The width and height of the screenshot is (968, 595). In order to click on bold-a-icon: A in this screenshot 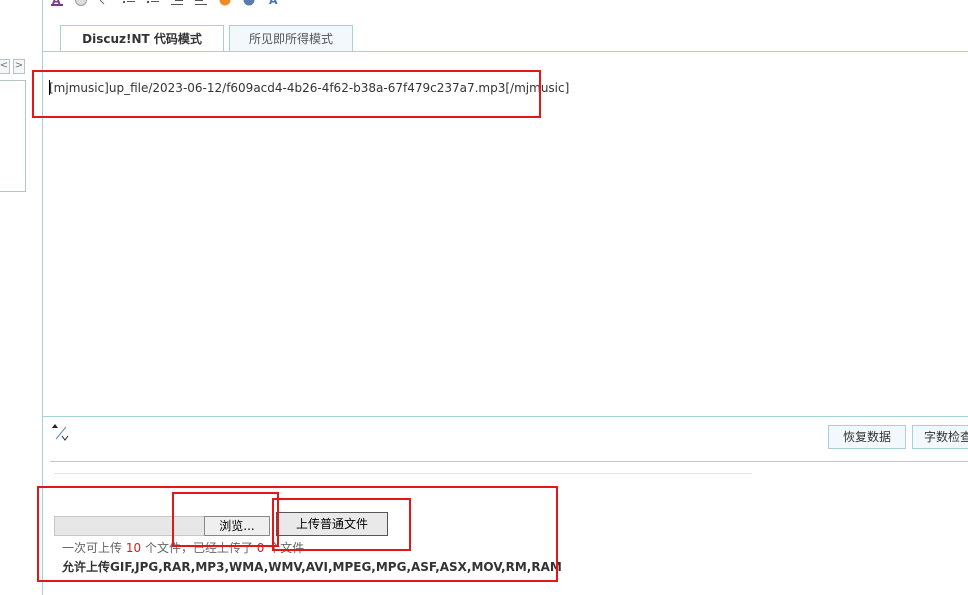, I will do `click(57, 3)`.